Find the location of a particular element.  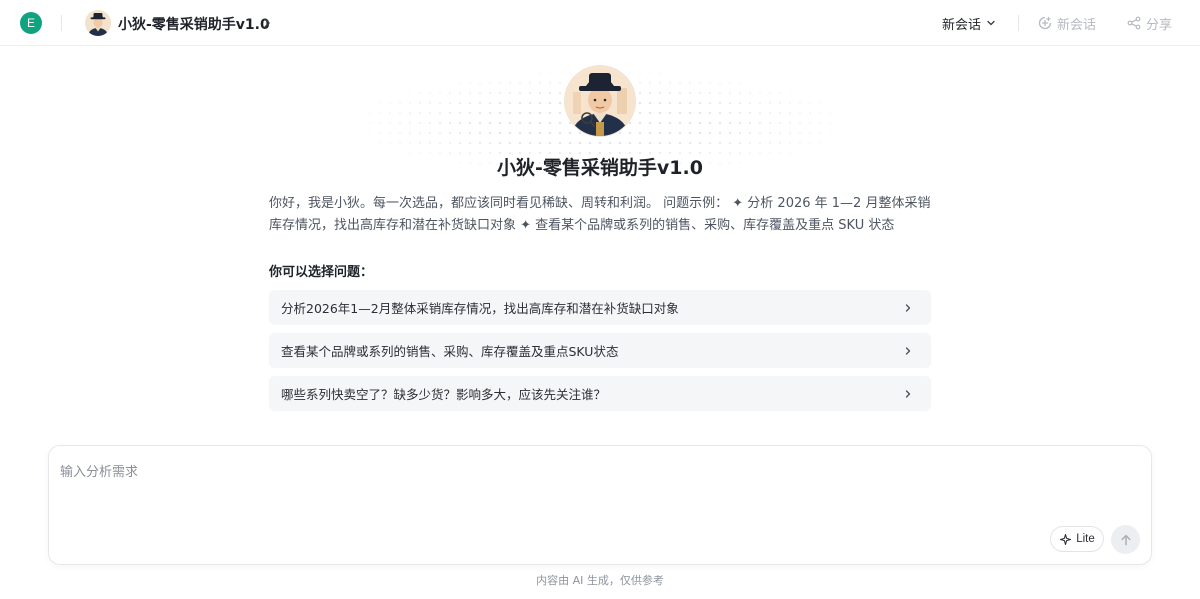

bot-title: 小狄-零售采销助手v1.0 is located at coordinates (194, 24).